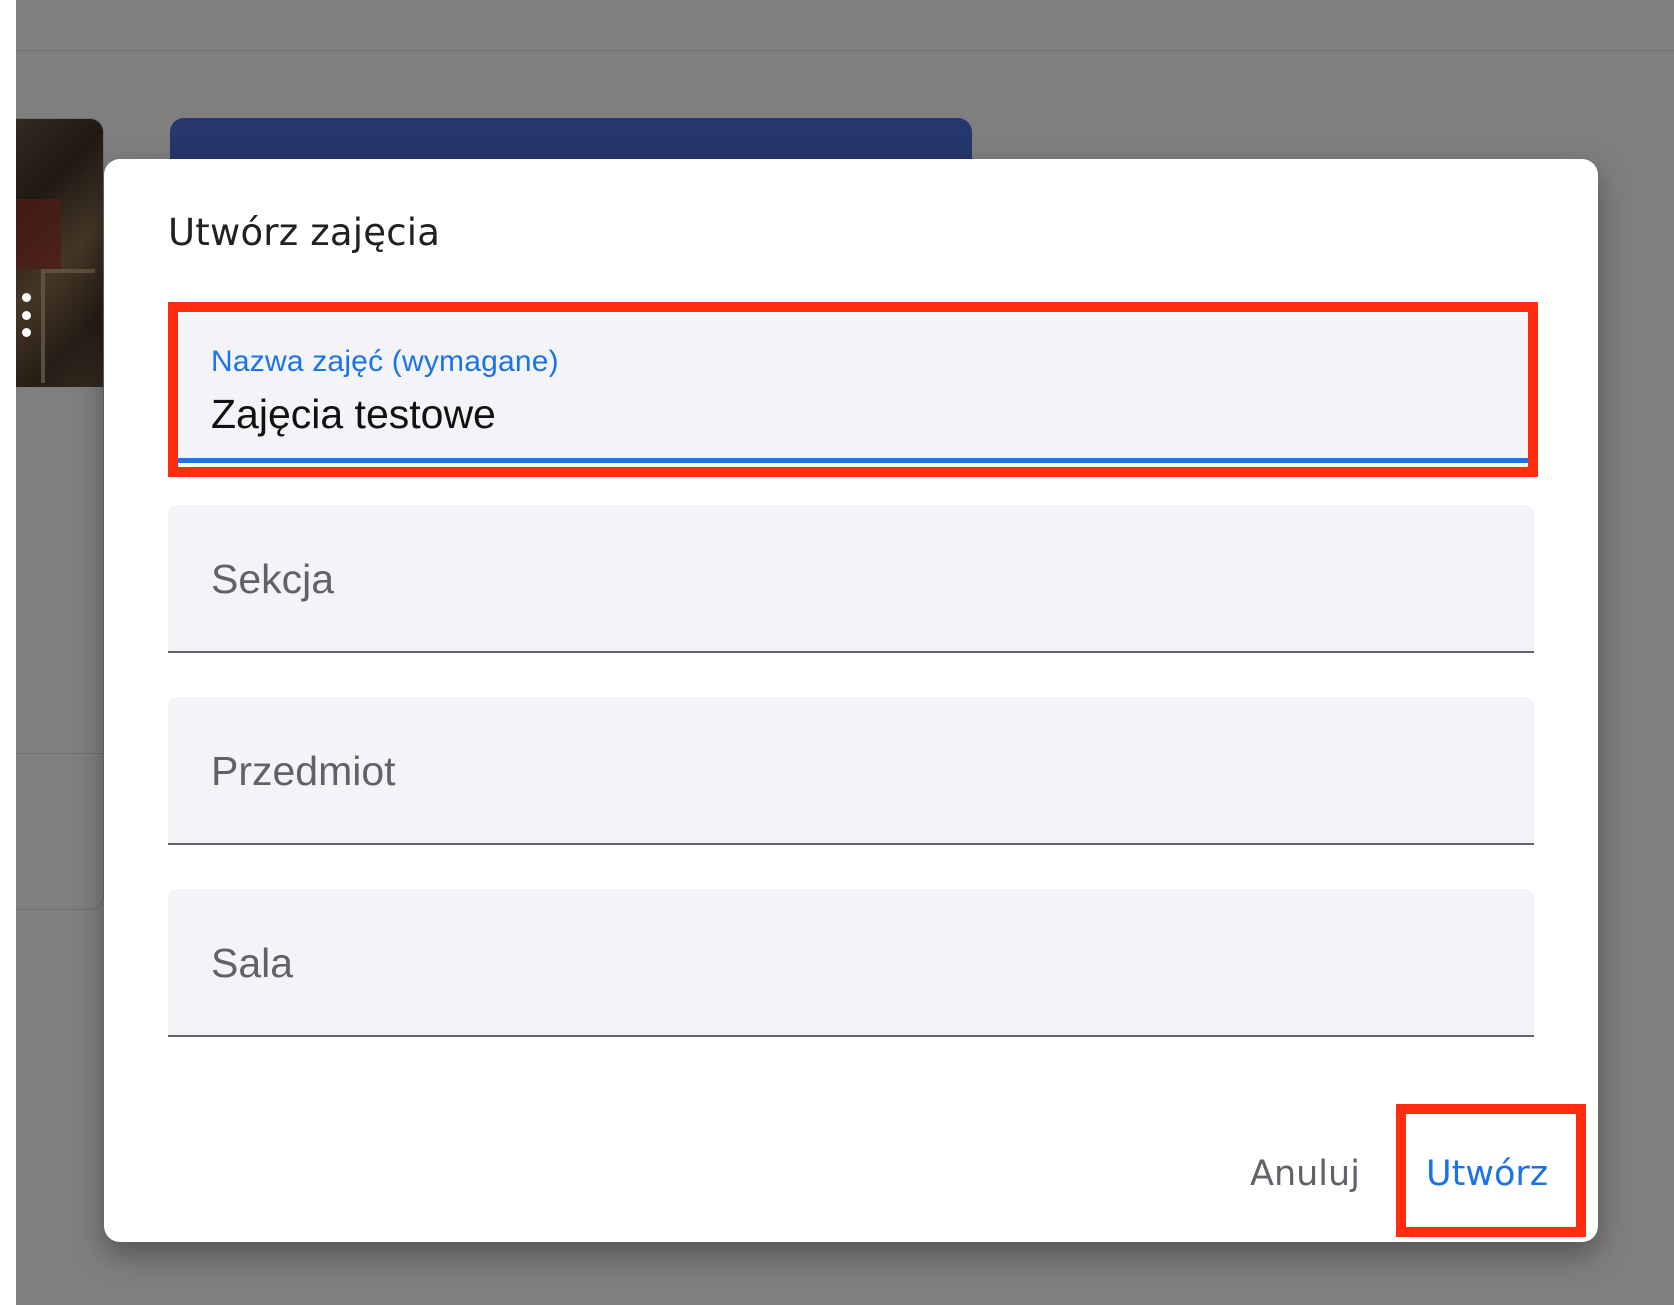 The width and height of the screenshot is (1674, 1305). What do you see at coordinates (385, 361) in the screenshot?
I see `class-name-label: Nazwa zajęć (wymagane)` at bounding box center [385, 361].